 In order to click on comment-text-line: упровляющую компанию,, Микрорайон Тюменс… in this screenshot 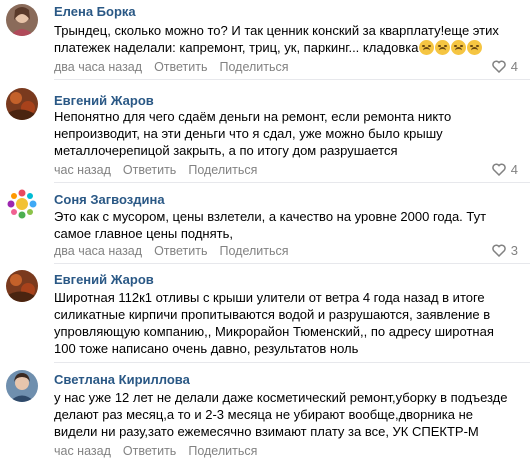, I will do `click(274, 331)`.